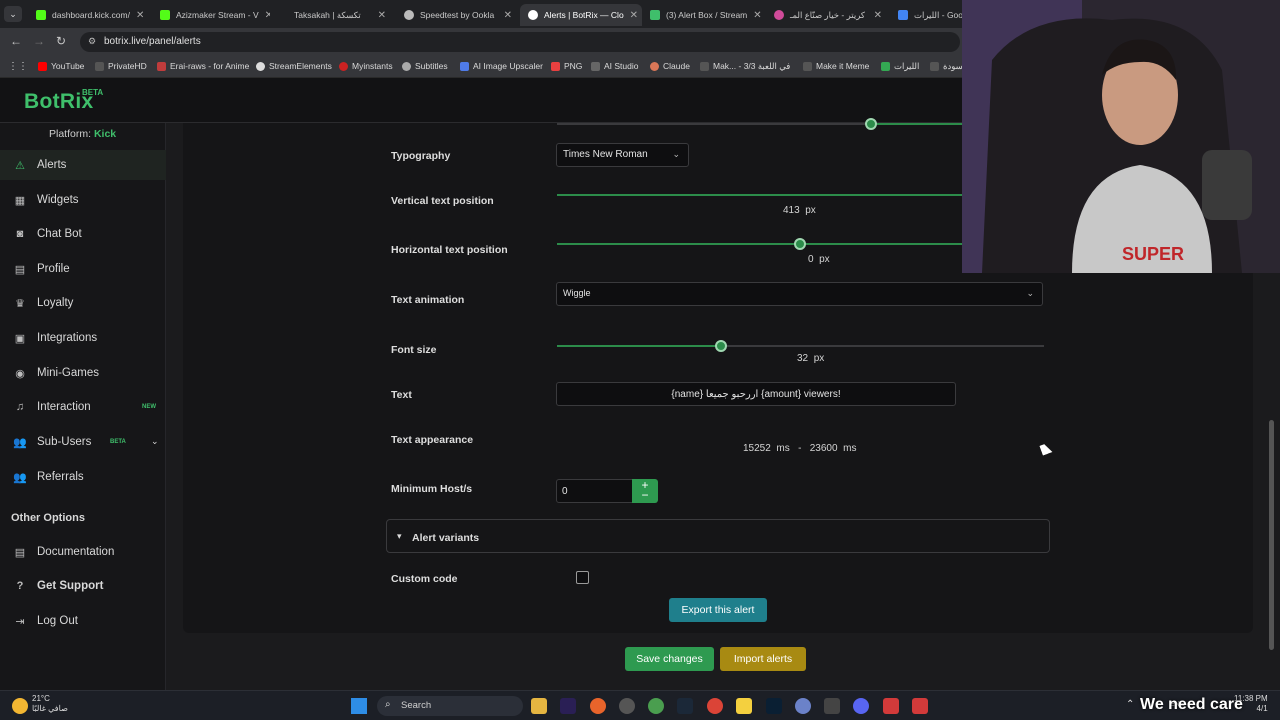  What do you see at coordinates (774, 706) in the screenshot?
I see `photoshop-icon` at bounding box center [774, 706].